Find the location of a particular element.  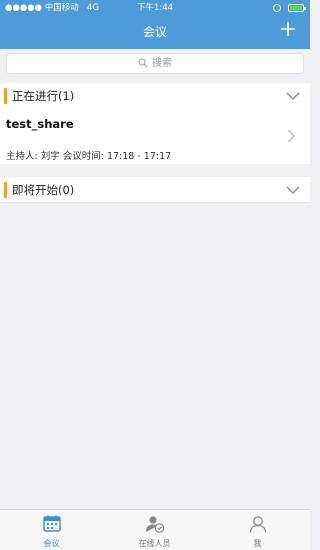

status-time: 下午1:44 is located at coordinates (155, 8).